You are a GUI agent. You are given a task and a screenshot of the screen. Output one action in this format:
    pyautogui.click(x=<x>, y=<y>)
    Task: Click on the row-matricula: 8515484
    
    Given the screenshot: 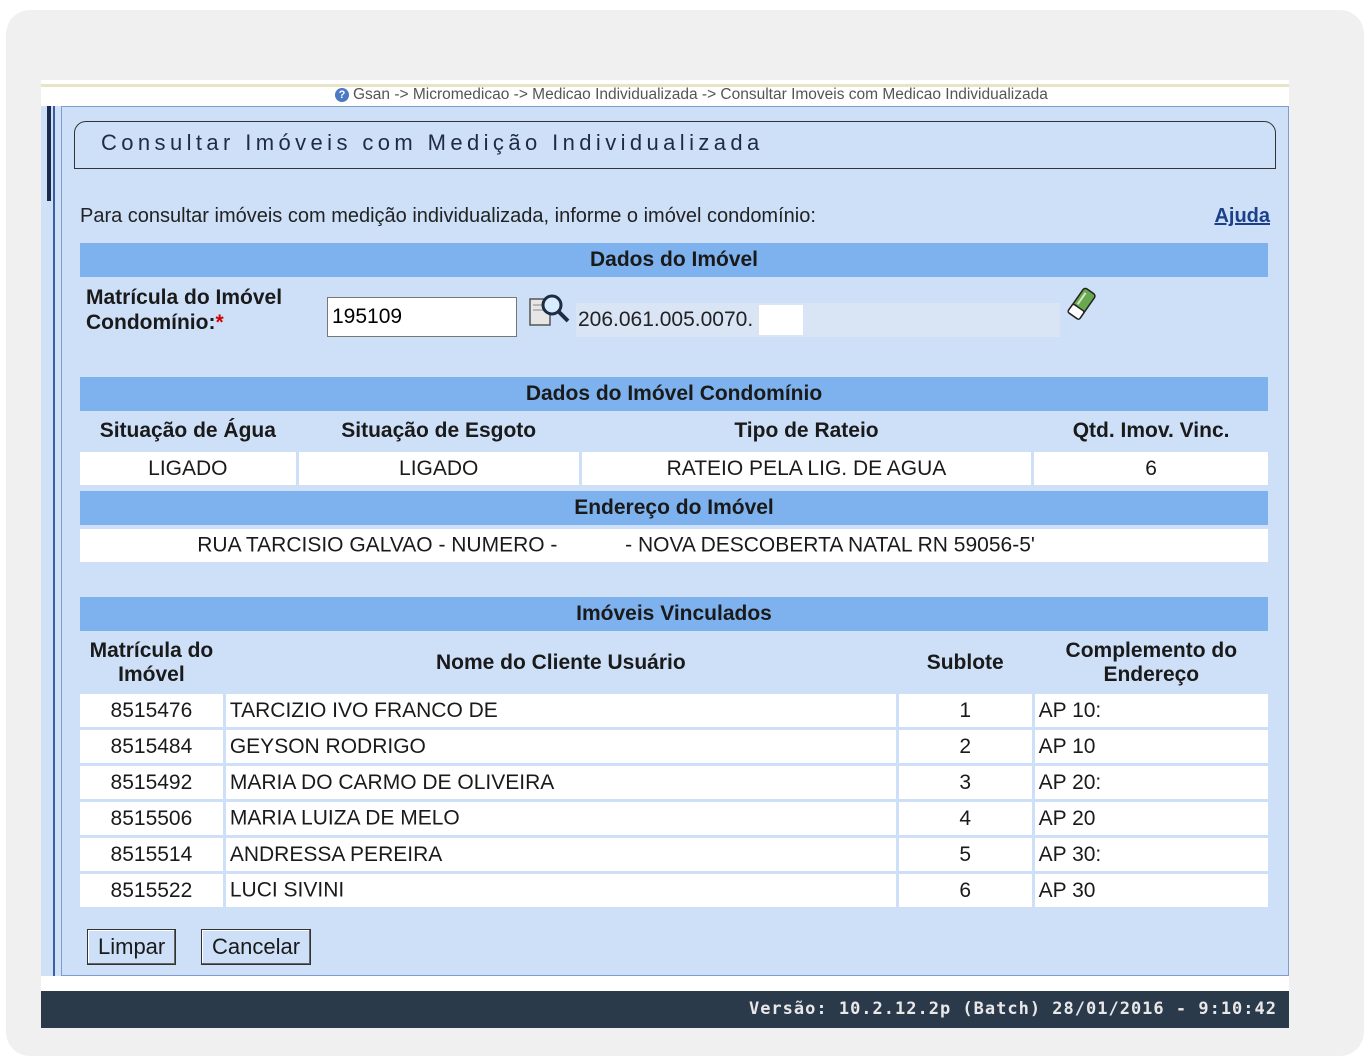 What is the action you would take?
    pyautogui.click(x=151, y=746)
    